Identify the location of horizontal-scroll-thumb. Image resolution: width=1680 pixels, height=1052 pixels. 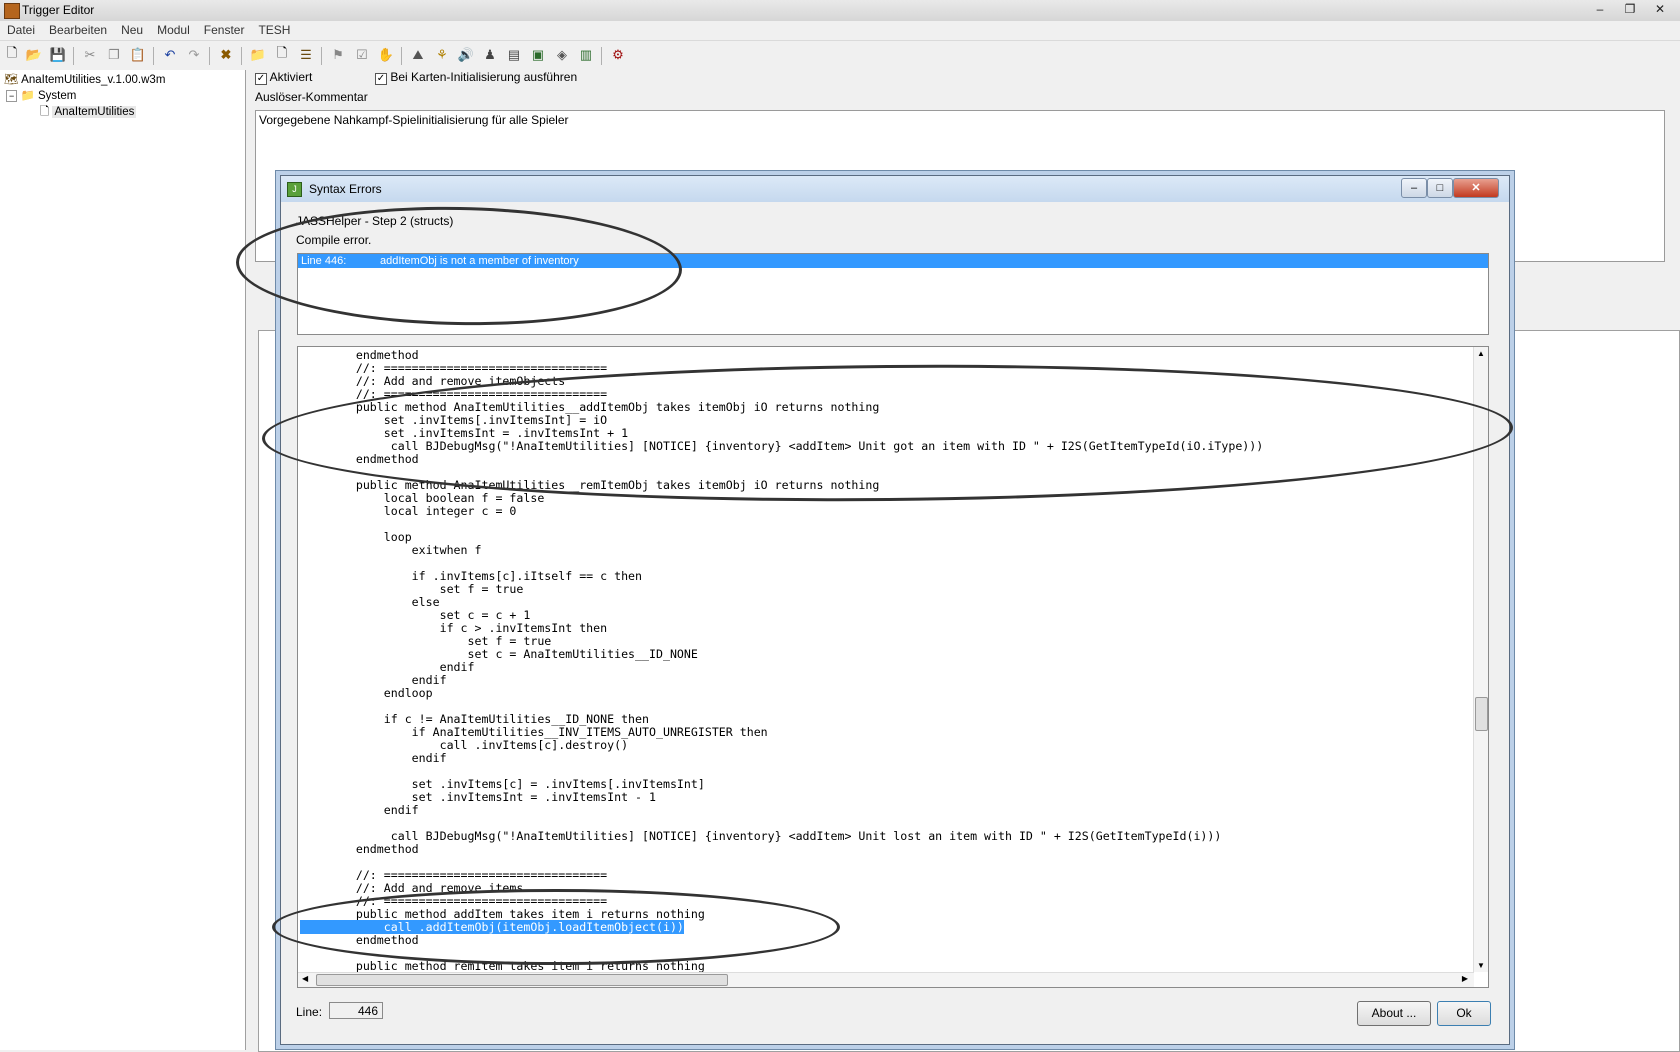
(522, 980).